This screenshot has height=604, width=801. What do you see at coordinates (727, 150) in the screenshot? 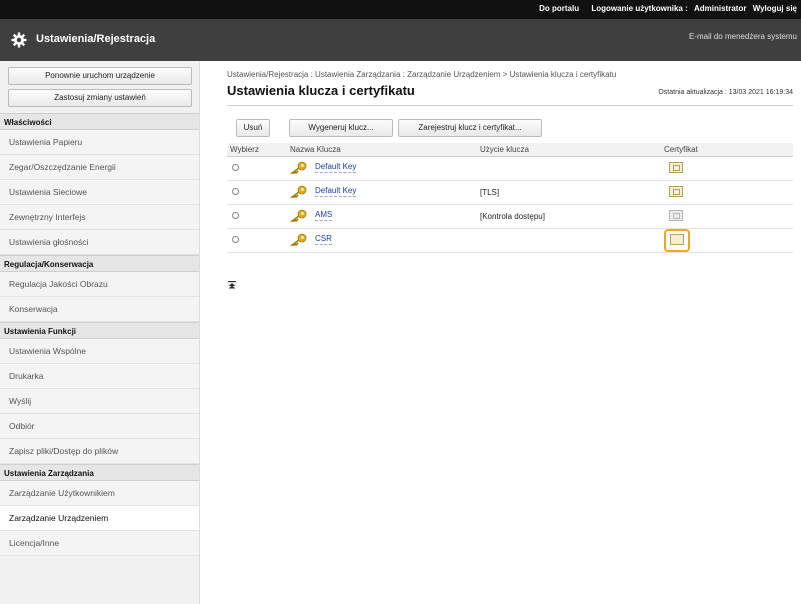
I see `column-header-certificate: Certyfikat` at bounding box center [727, 150].